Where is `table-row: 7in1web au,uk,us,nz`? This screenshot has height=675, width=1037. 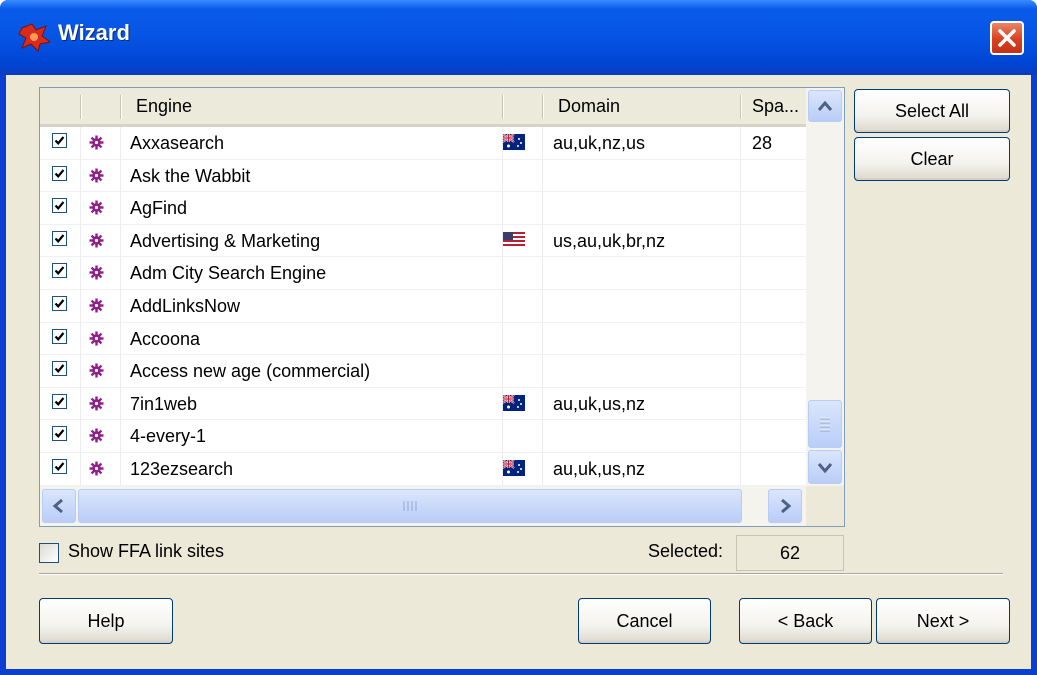
table-row: 7in1web au,uk,us,nz is located at coordinates (423, 404).